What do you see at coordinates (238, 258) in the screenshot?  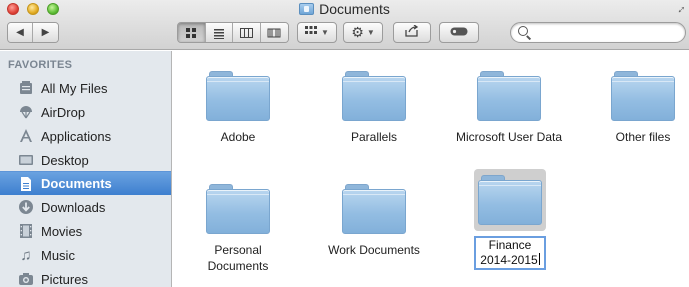 I see `folder-label: Personal Documents` at bounding box center [238, 258].